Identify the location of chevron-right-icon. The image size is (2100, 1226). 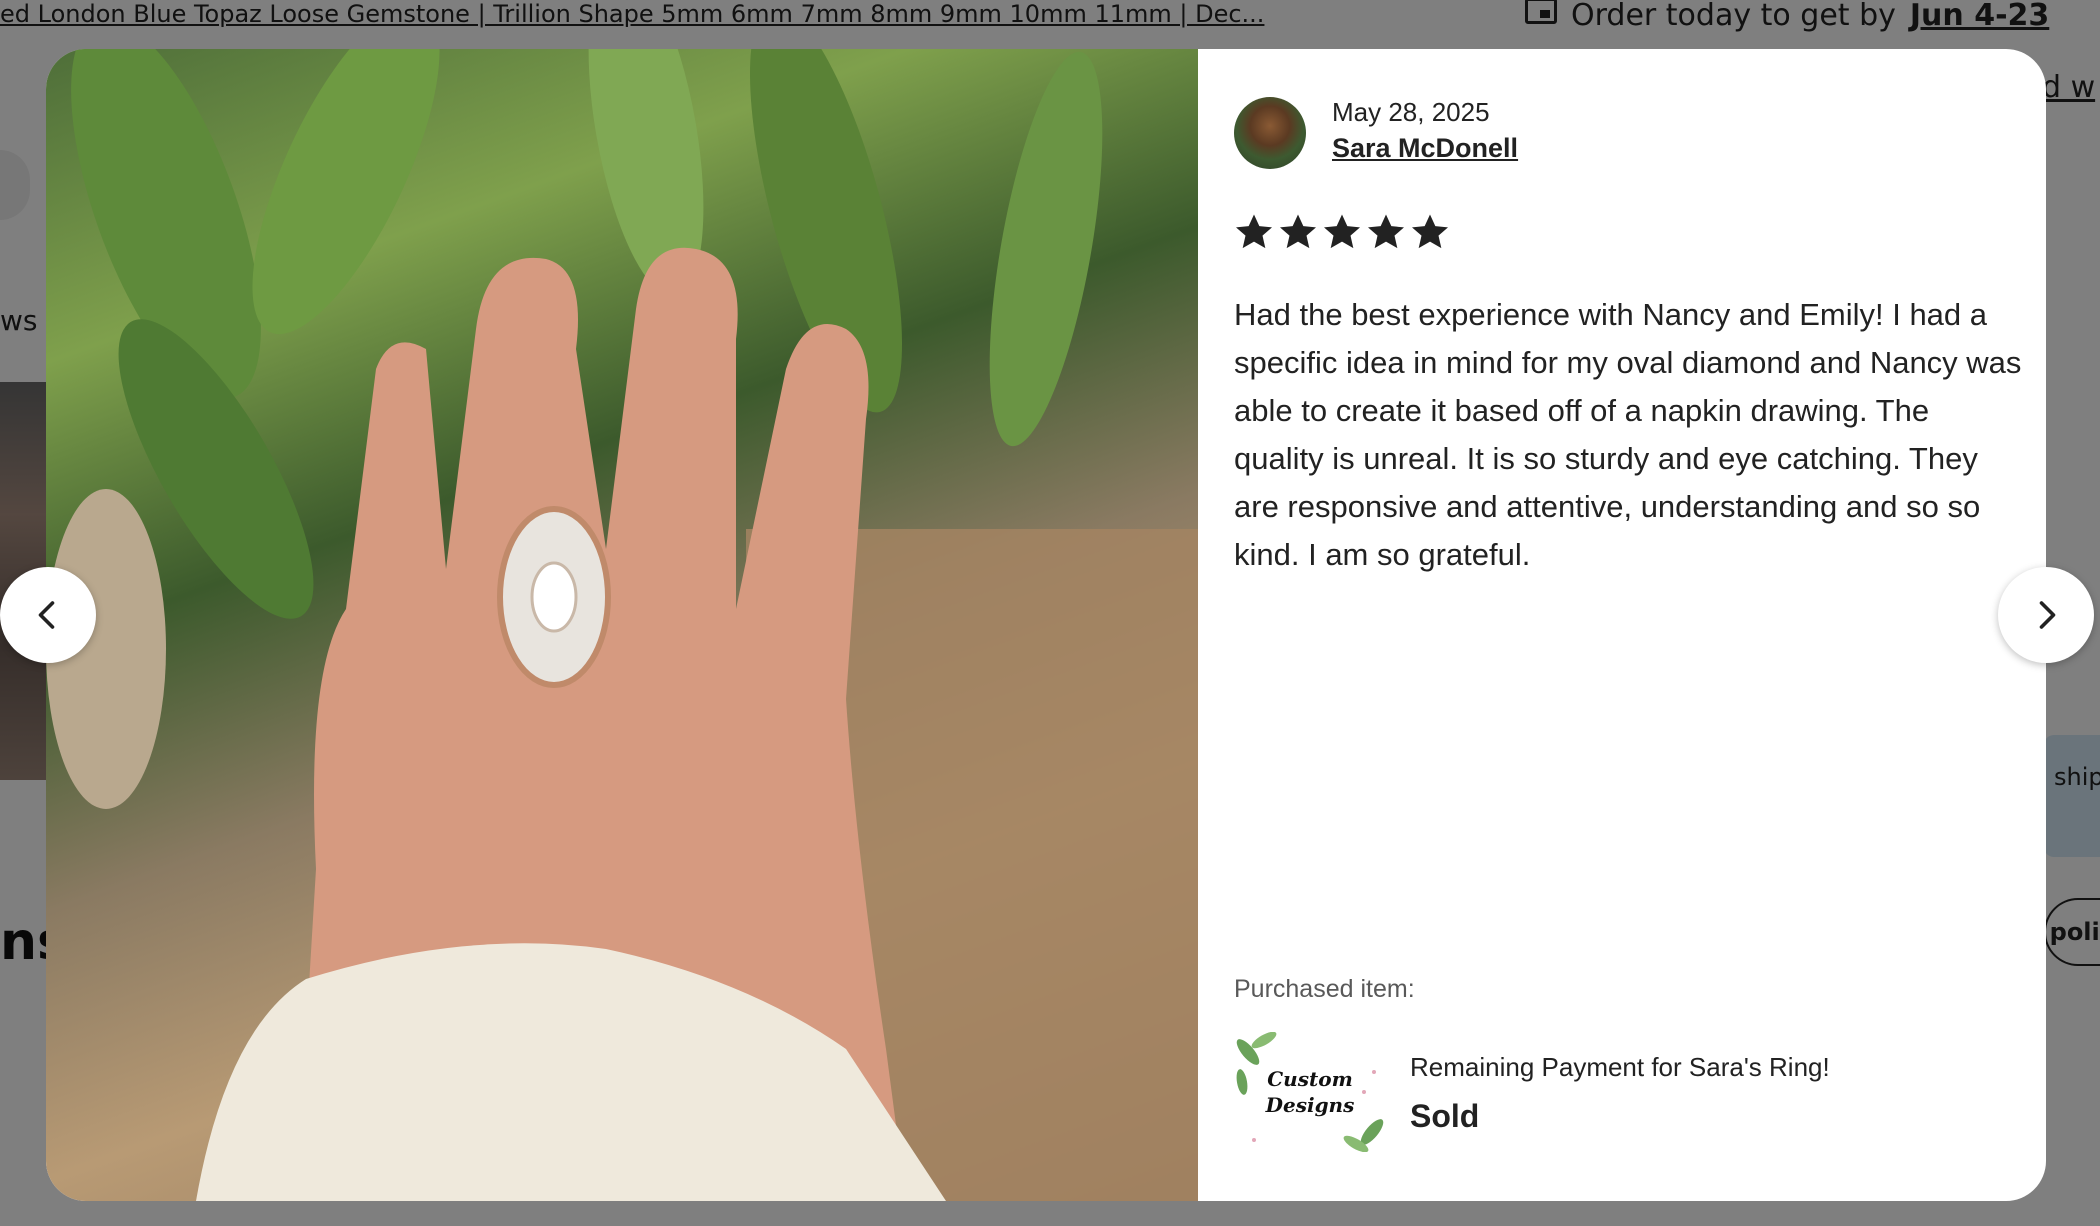
(2047, 615).